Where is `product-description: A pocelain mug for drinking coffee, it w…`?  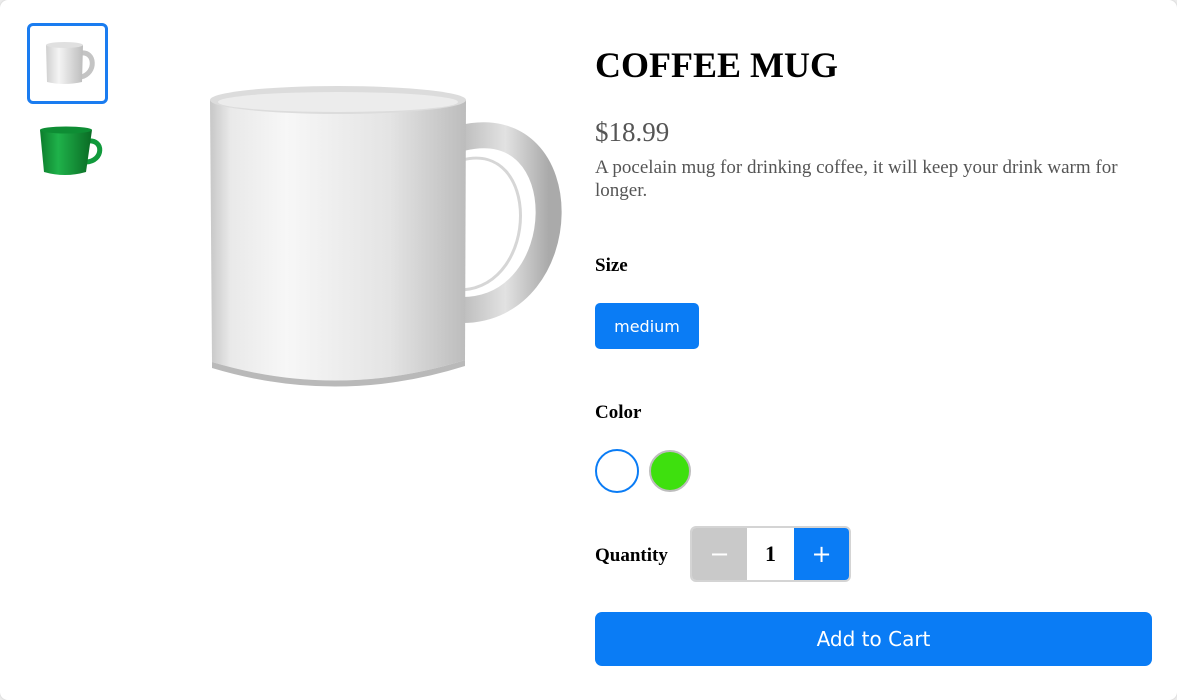
product-description: A pocelain mug for drinking coffee, it w… is located at coordinates (856, 179).